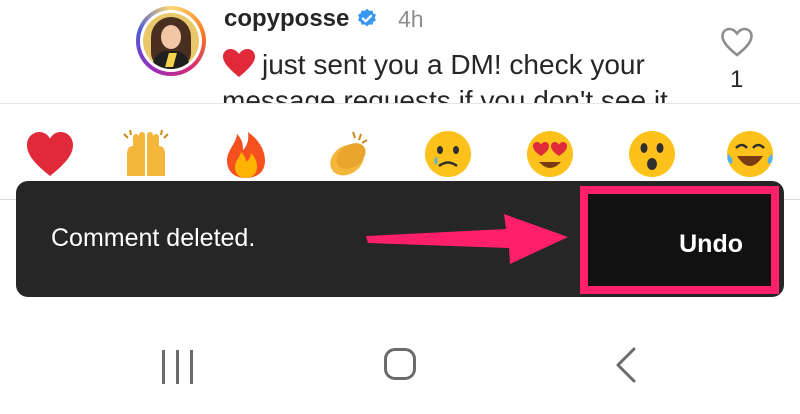 The image size is (800, 414). I want to click on reaction-fire, so click(246, 154).